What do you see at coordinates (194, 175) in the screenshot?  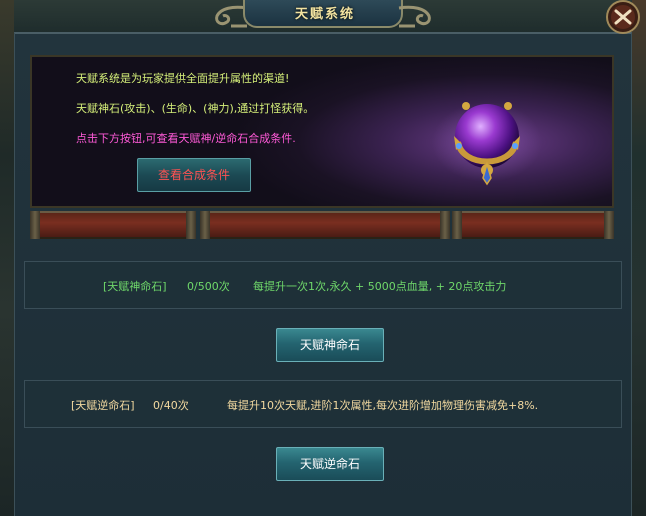 I see `view-conditions-button: 查看合成条件` at bounding box center [194, 175].